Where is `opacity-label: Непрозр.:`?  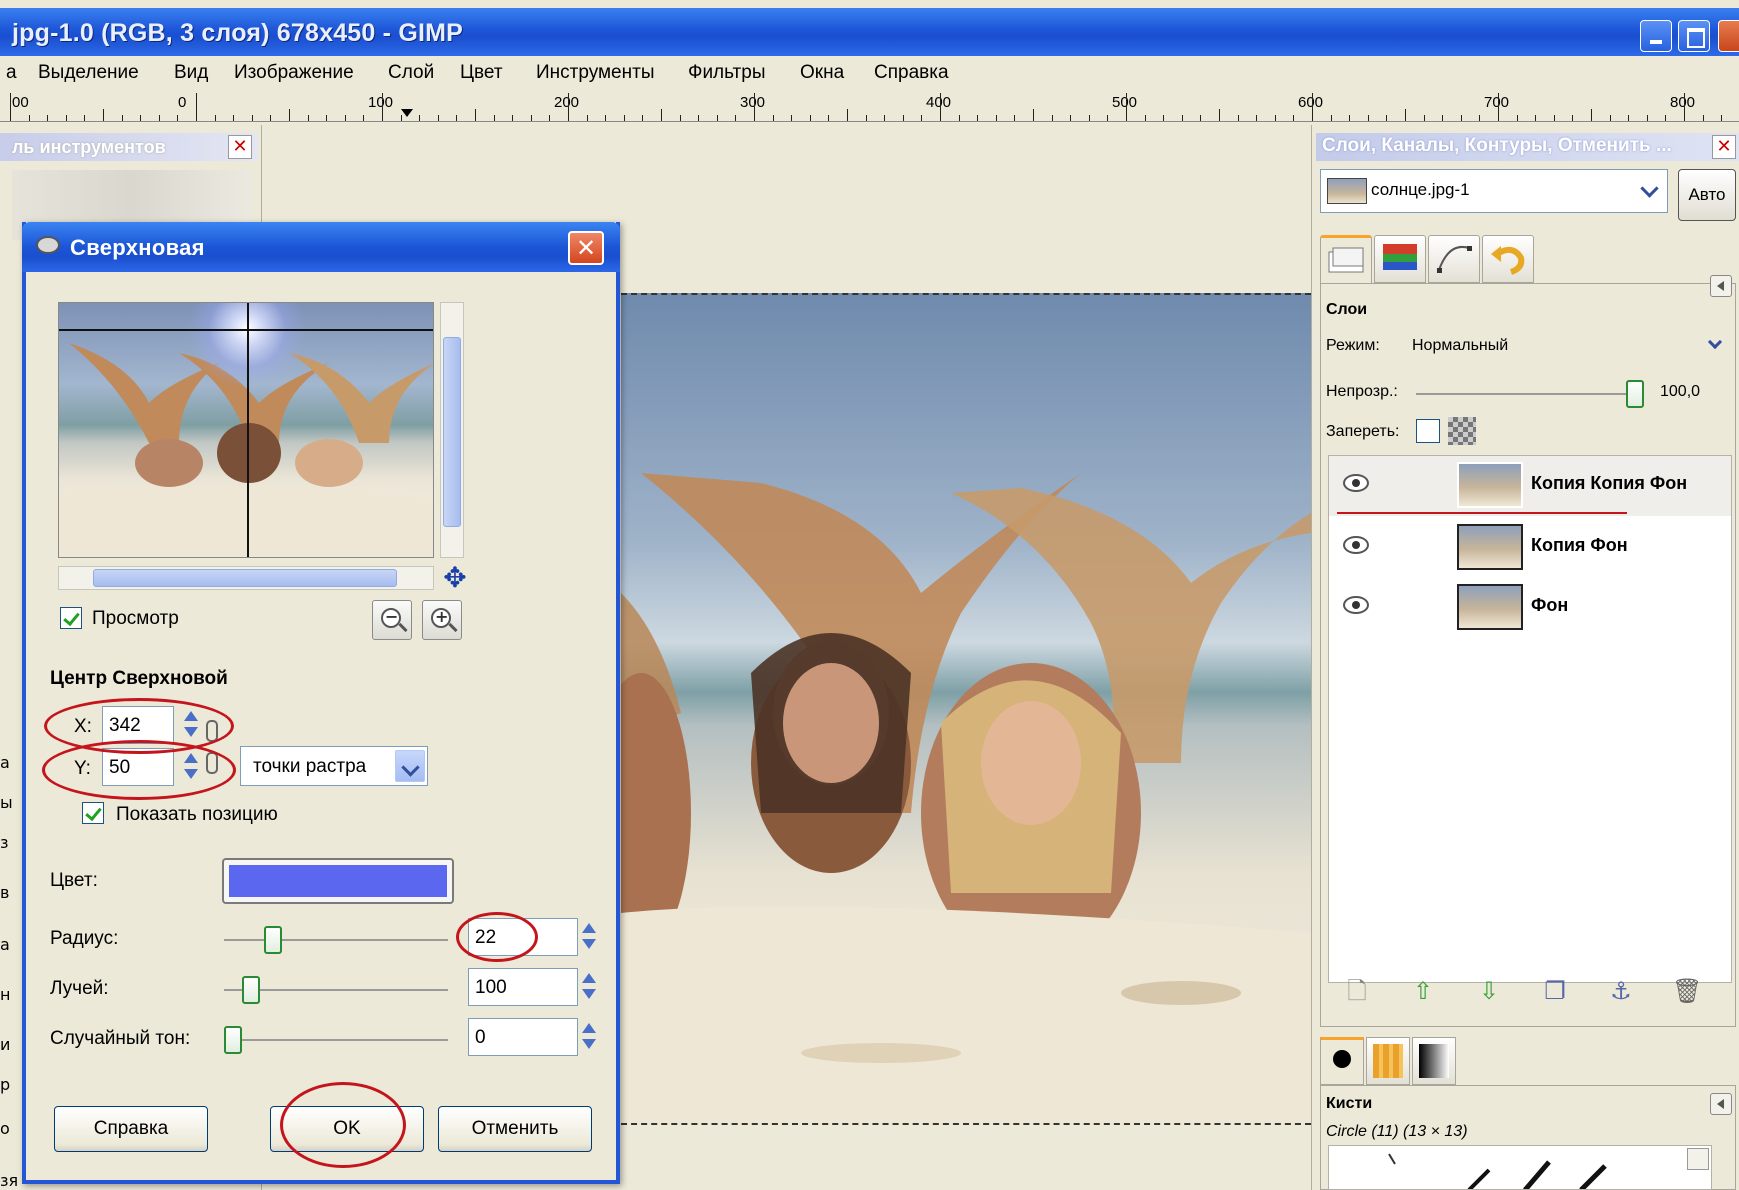
opacity-label: Непрозр.: is located at coordinates (1362, 391).